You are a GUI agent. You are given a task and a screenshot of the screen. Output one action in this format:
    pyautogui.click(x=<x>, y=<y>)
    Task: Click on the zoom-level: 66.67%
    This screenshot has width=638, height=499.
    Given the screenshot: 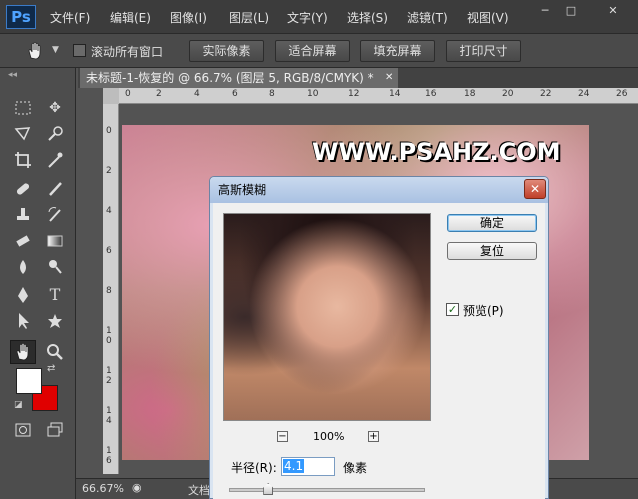 What is the action you would take?
    pyautogui.click(x=103, y=488)
    